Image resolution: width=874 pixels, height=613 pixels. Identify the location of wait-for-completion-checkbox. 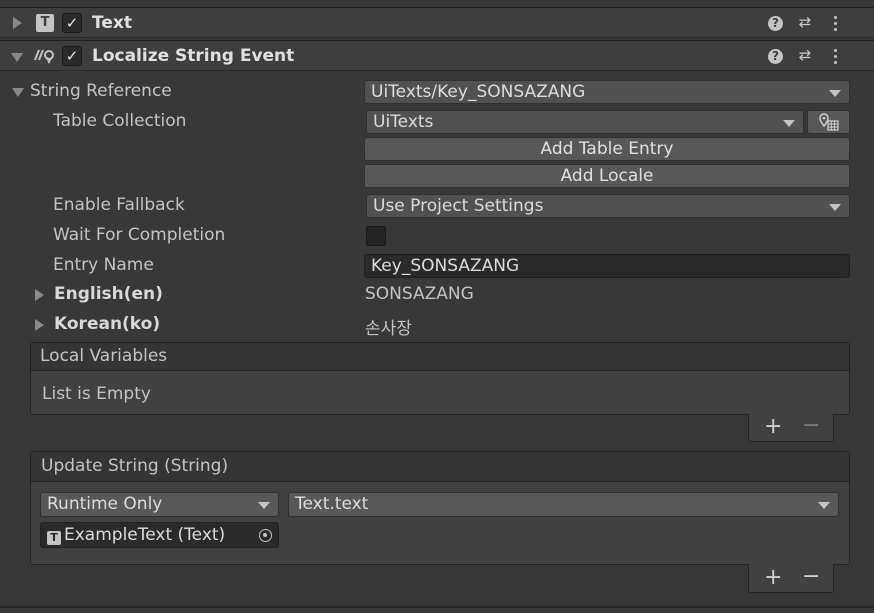
(376, 236).